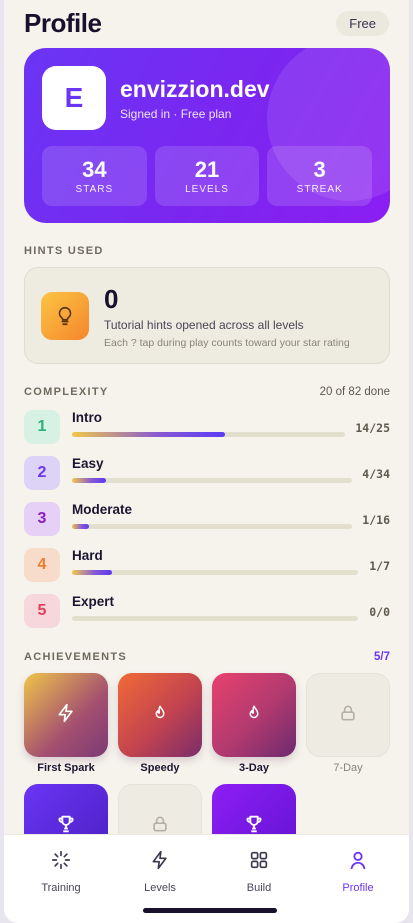  I want to click on avatar: E, so click(74, 98).